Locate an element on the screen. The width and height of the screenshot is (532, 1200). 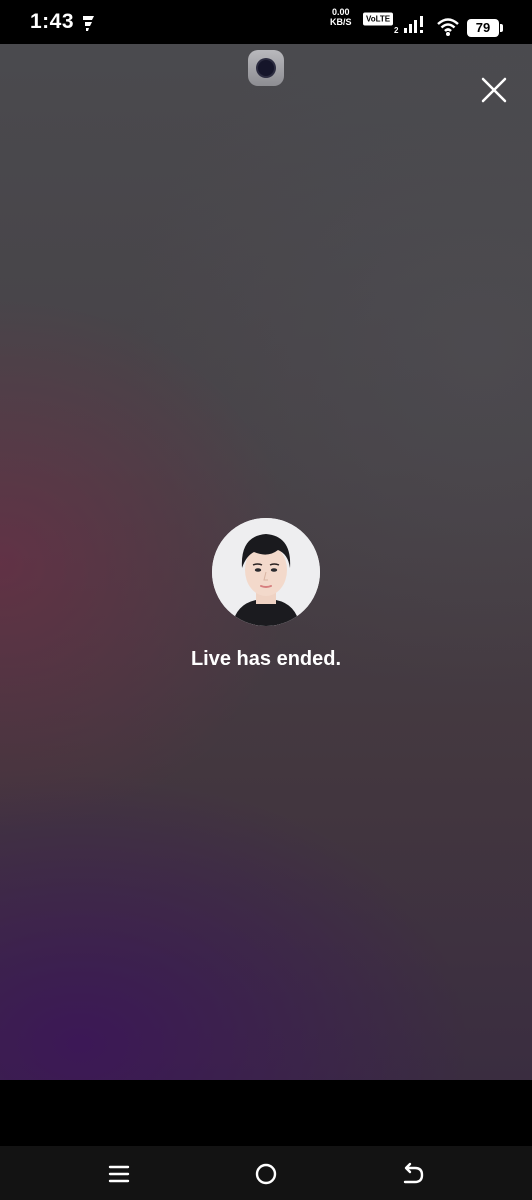
battery-indicator: 79 is located at coordinates (483, 28).